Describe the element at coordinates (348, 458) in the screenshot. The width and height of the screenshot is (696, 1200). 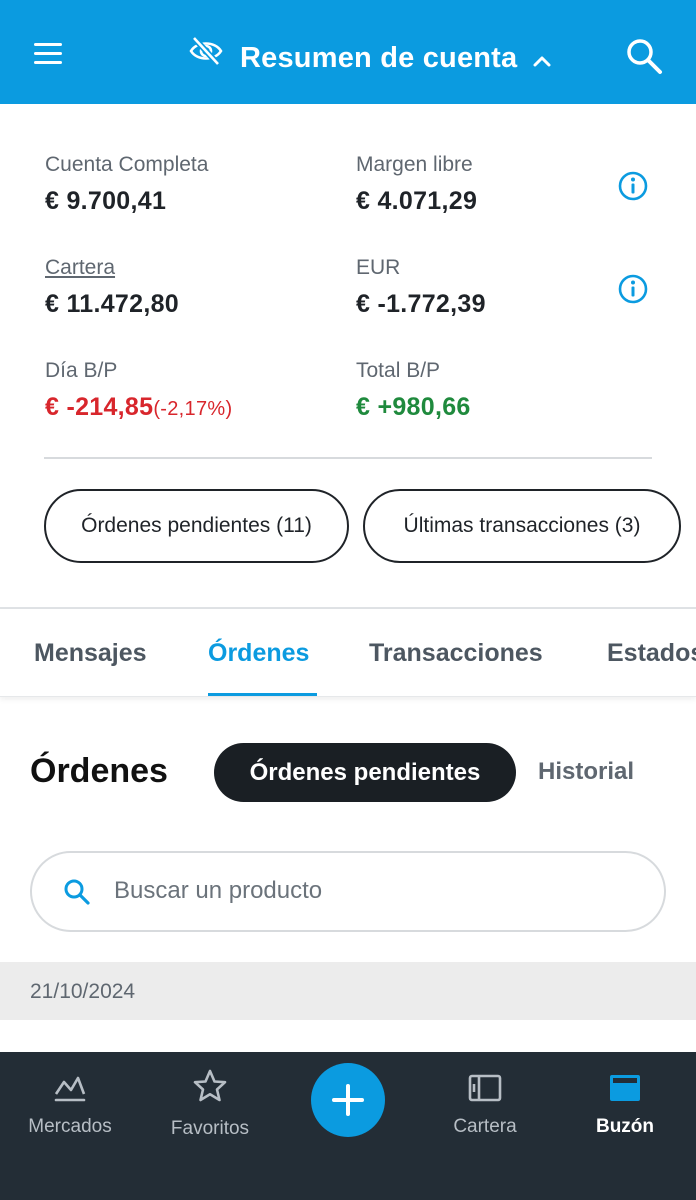
I see `divider` at that location.